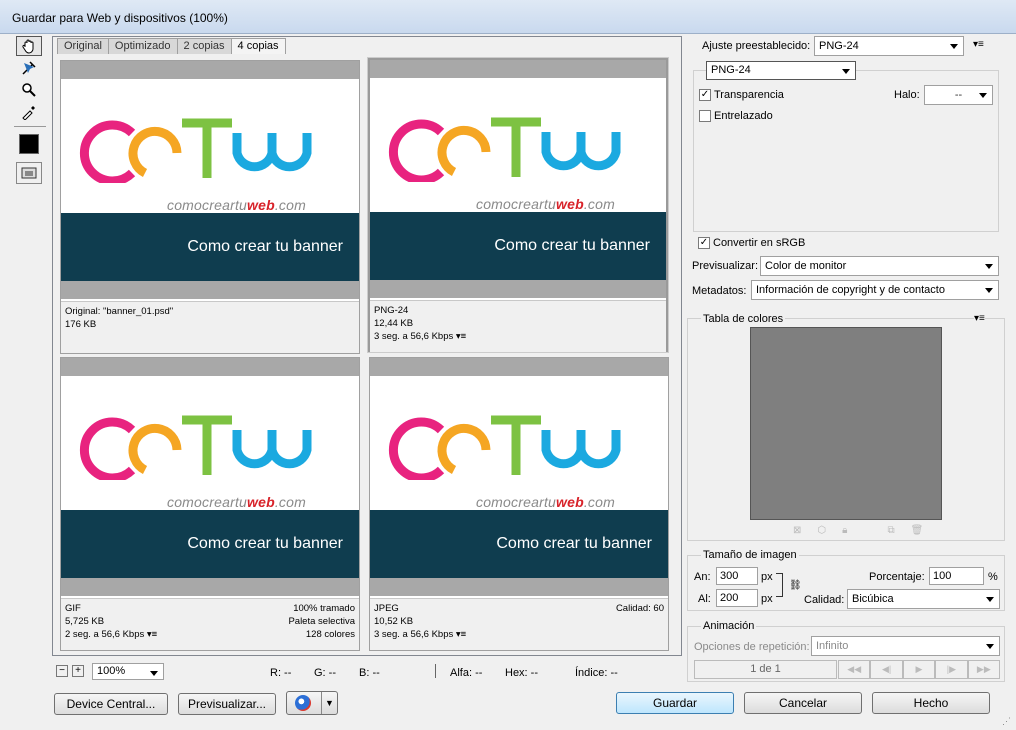 The width and height of the screenshot is (1016, 730). What do you see at coordinates (128, 671) in the screenshot?
I see `zoom-select: 100%` at bounding box center [128, 671].